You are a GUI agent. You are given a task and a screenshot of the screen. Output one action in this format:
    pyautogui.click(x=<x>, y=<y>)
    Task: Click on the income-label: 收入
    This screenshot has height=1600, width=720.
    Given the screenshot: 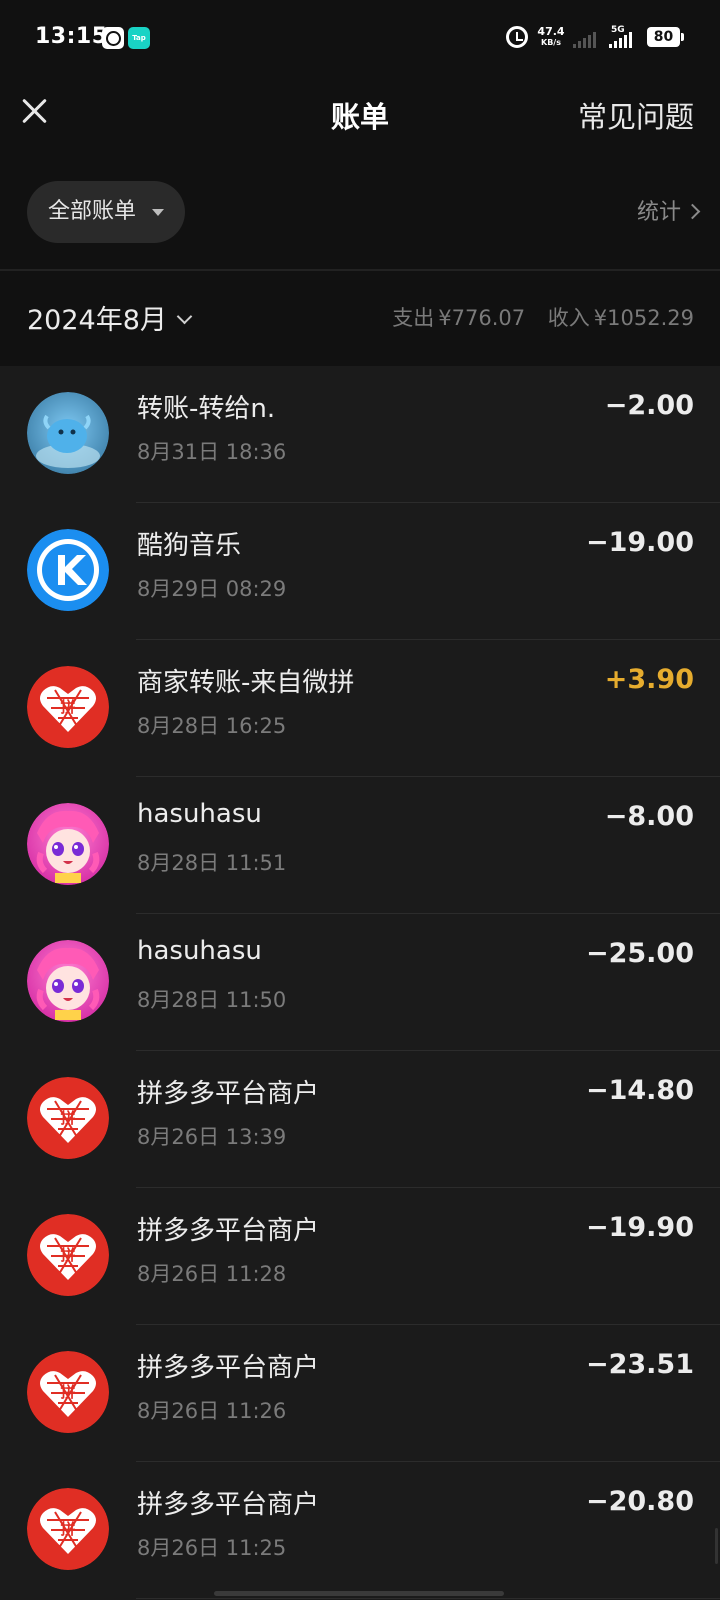 What is the action you would take?
    pyautogui.click(x=568, y=318)
    